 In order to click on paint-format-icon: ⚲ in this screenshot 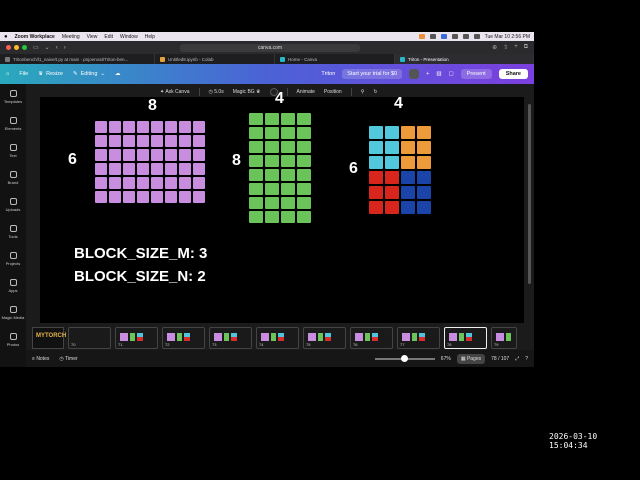, I will do `click(363, 92)`.